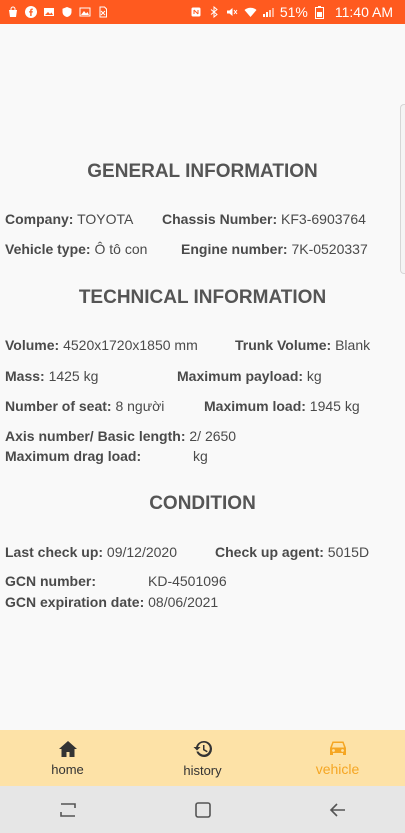  I want to click on nfc-icon, so click(196, 12).